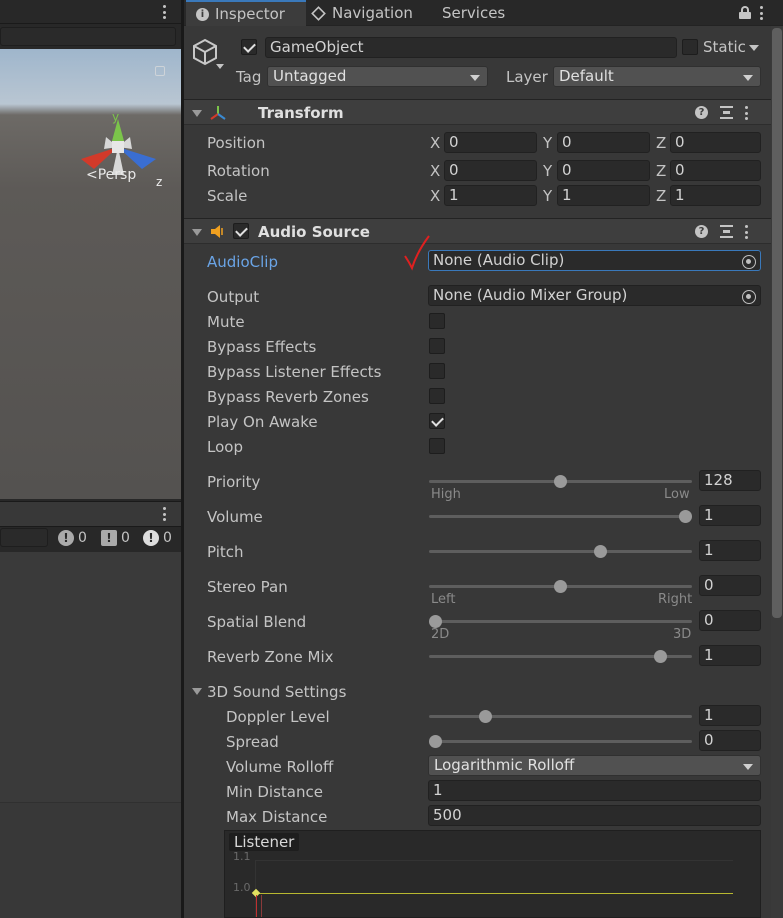 The height and width of the screenshot is (918, 783). What do you see at coordinates (314, 232) in the screenshot?
I see `audio-source-title: Audio Source` at bounding box center [314, 232].